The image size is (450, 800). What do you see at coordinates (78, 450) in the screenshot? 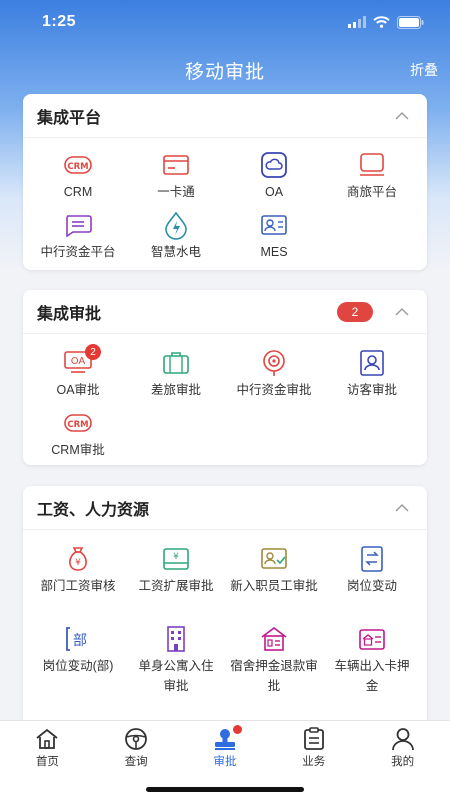
I see `app-label: CRM审批` at bounding box center [78, 450].